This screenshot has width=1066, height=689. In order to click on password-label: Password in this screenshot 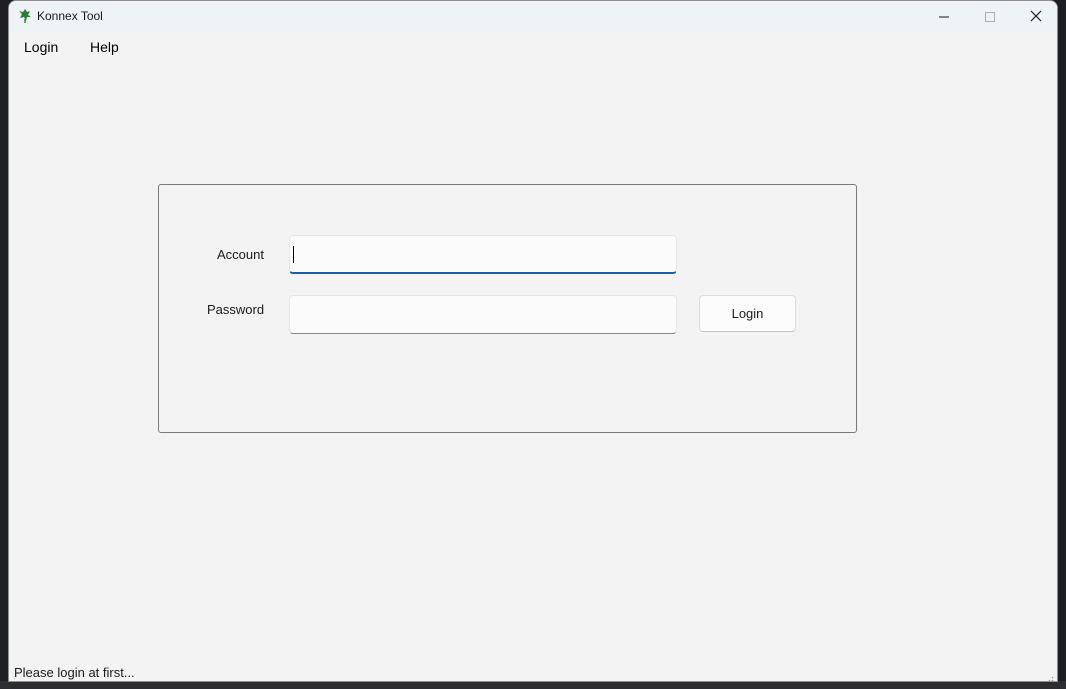, I will do `click(236, 309)`.